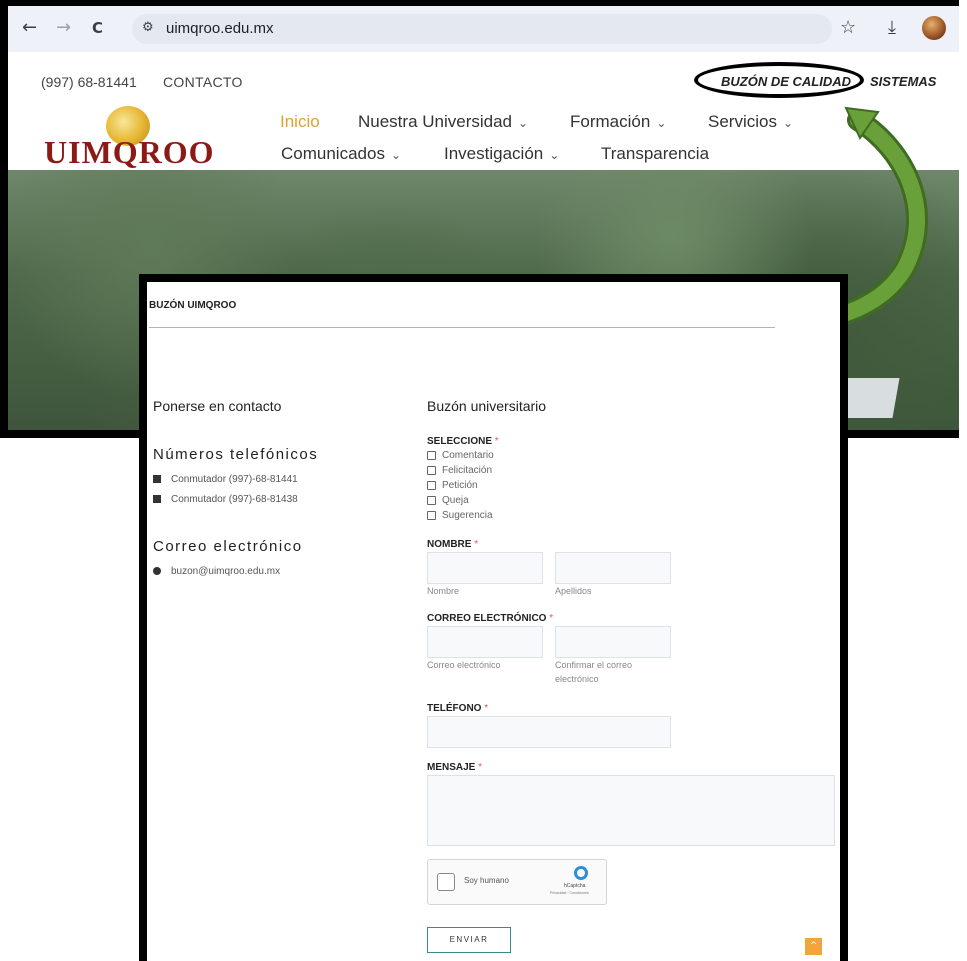 This screenshot has width=967, height=961. I want to click on captcha-label: Soy humano, so click(486, 880).